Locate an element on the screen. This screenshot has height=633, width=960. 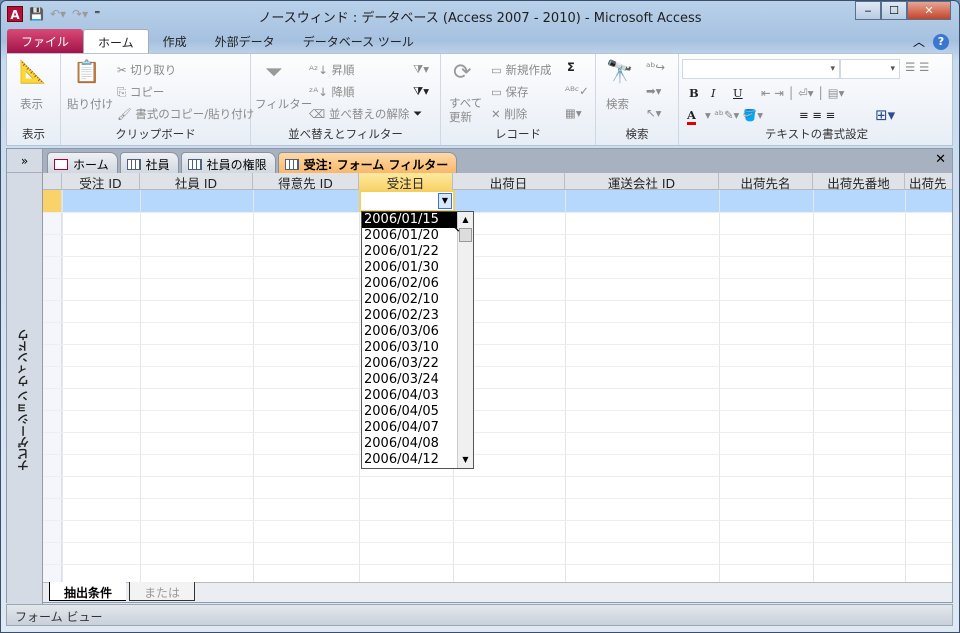
column-header: 出荷先 is located at coordinates (928, 181).